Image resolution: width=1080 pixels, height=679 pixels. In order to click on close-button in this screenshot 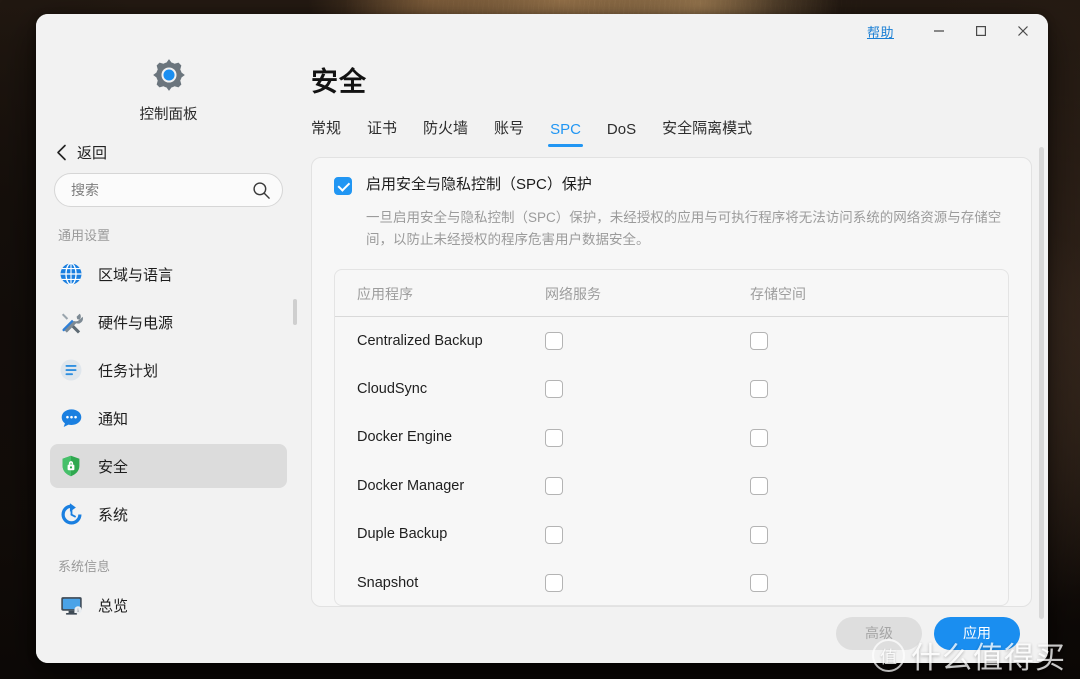, I will do `click(1023, 31)`.